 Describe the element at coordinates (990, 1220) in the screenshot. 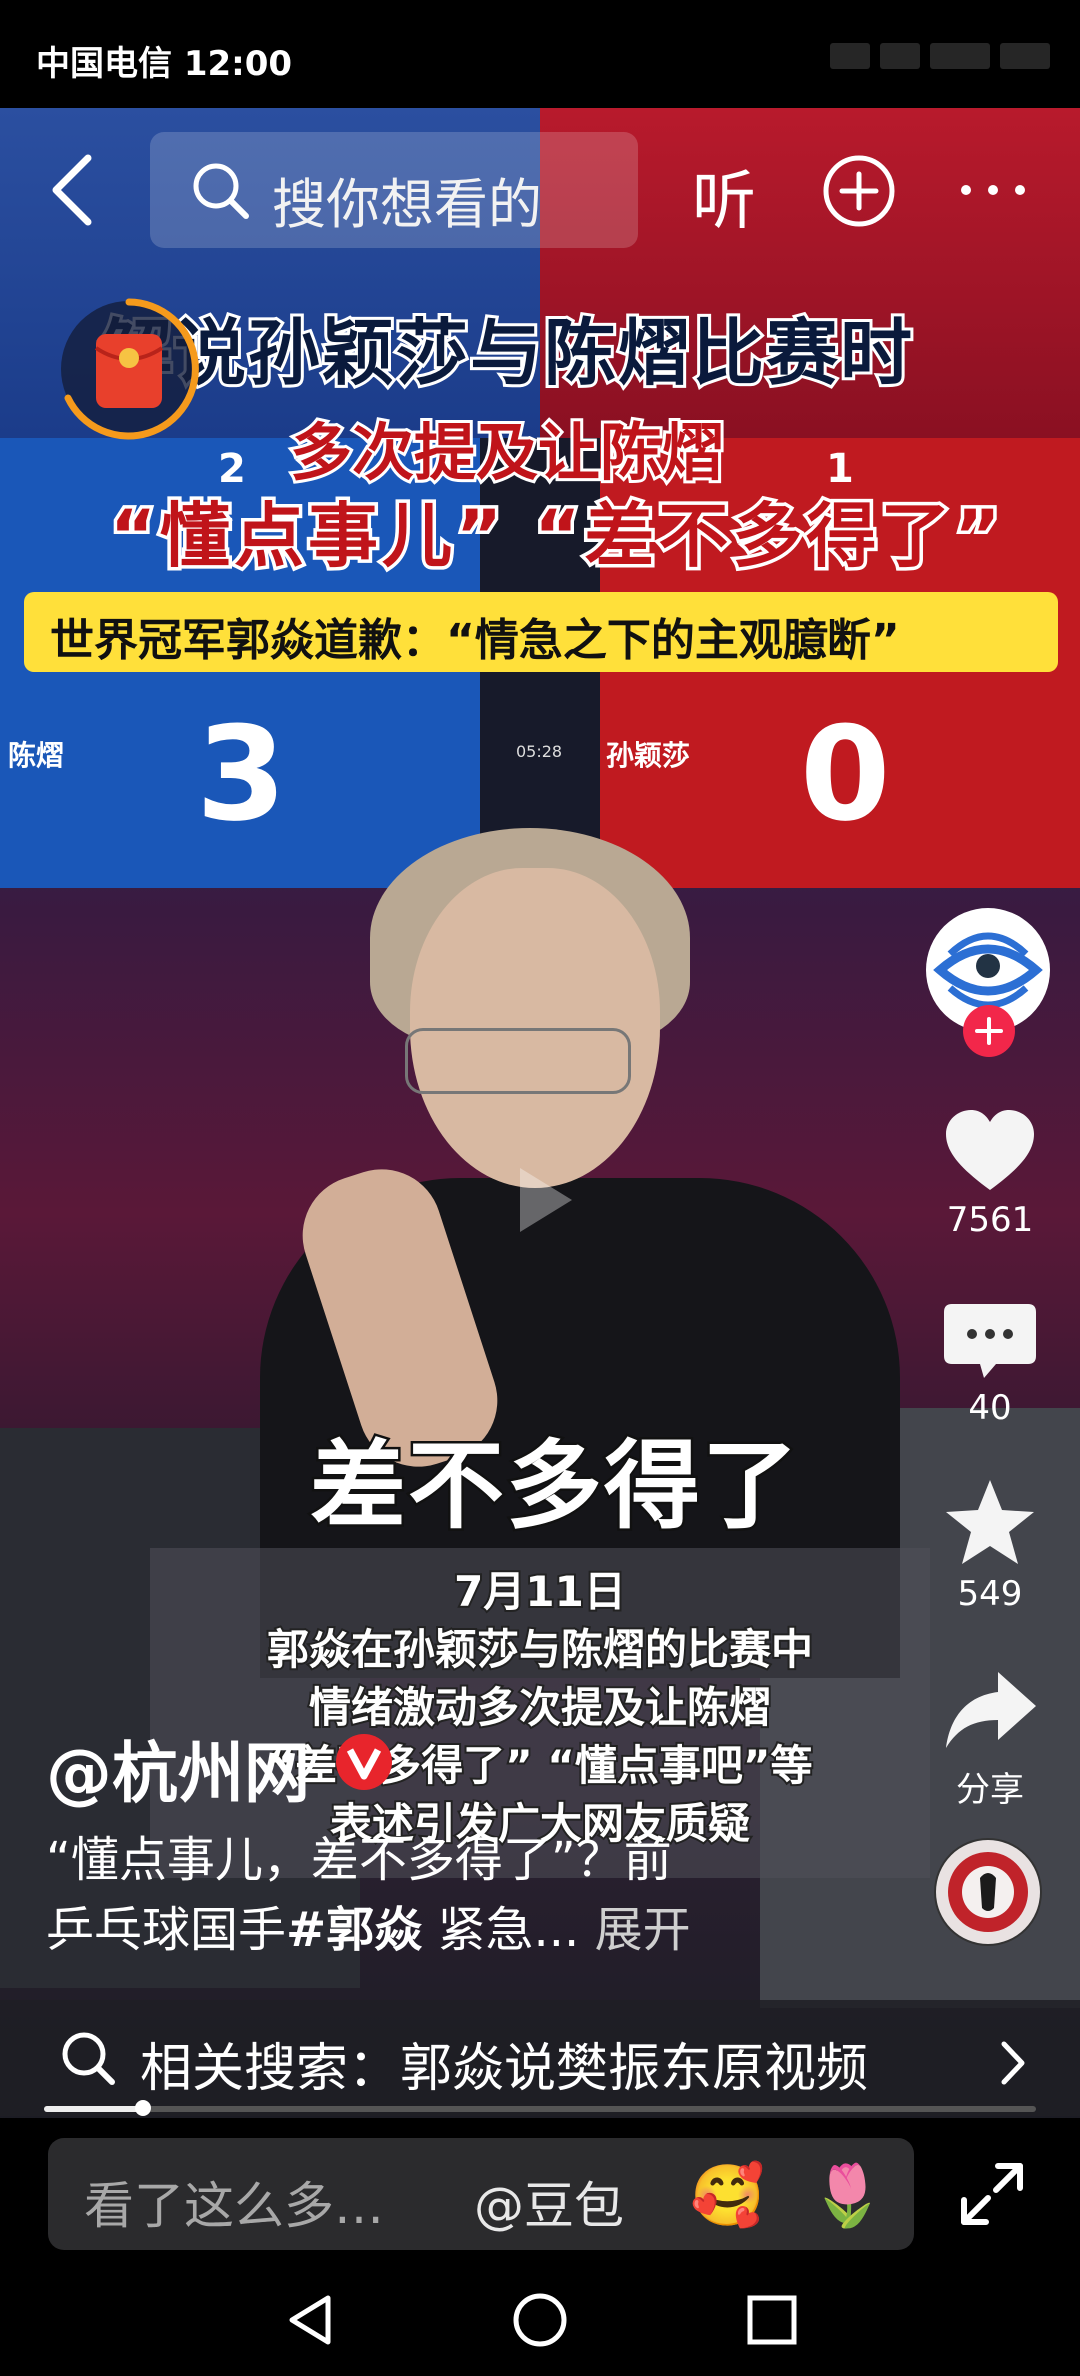

I see `like-count: 7561` at that location.